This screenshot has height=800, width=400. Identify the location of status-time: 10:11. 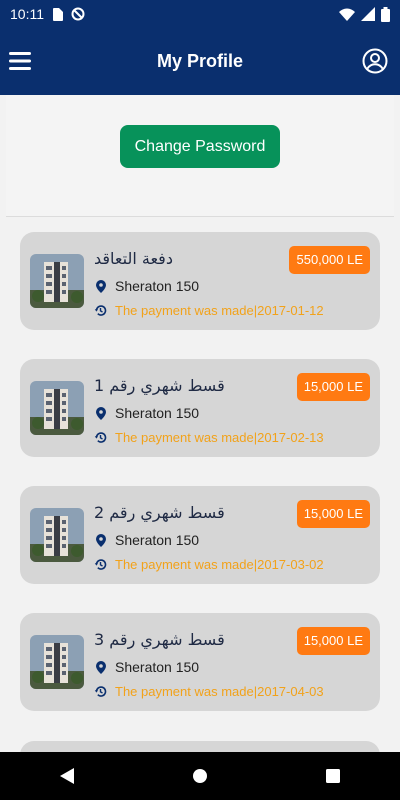
(27, 14).